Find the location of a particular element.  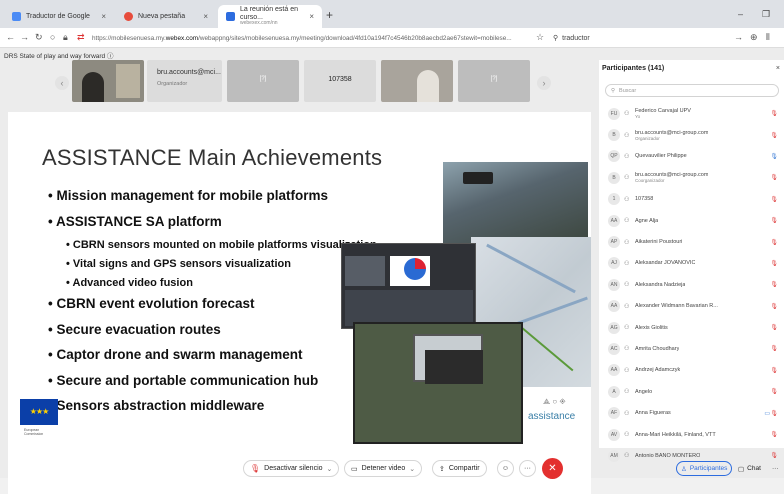

tab-title: Nueva pestaña is located at coordinates (162, 16).